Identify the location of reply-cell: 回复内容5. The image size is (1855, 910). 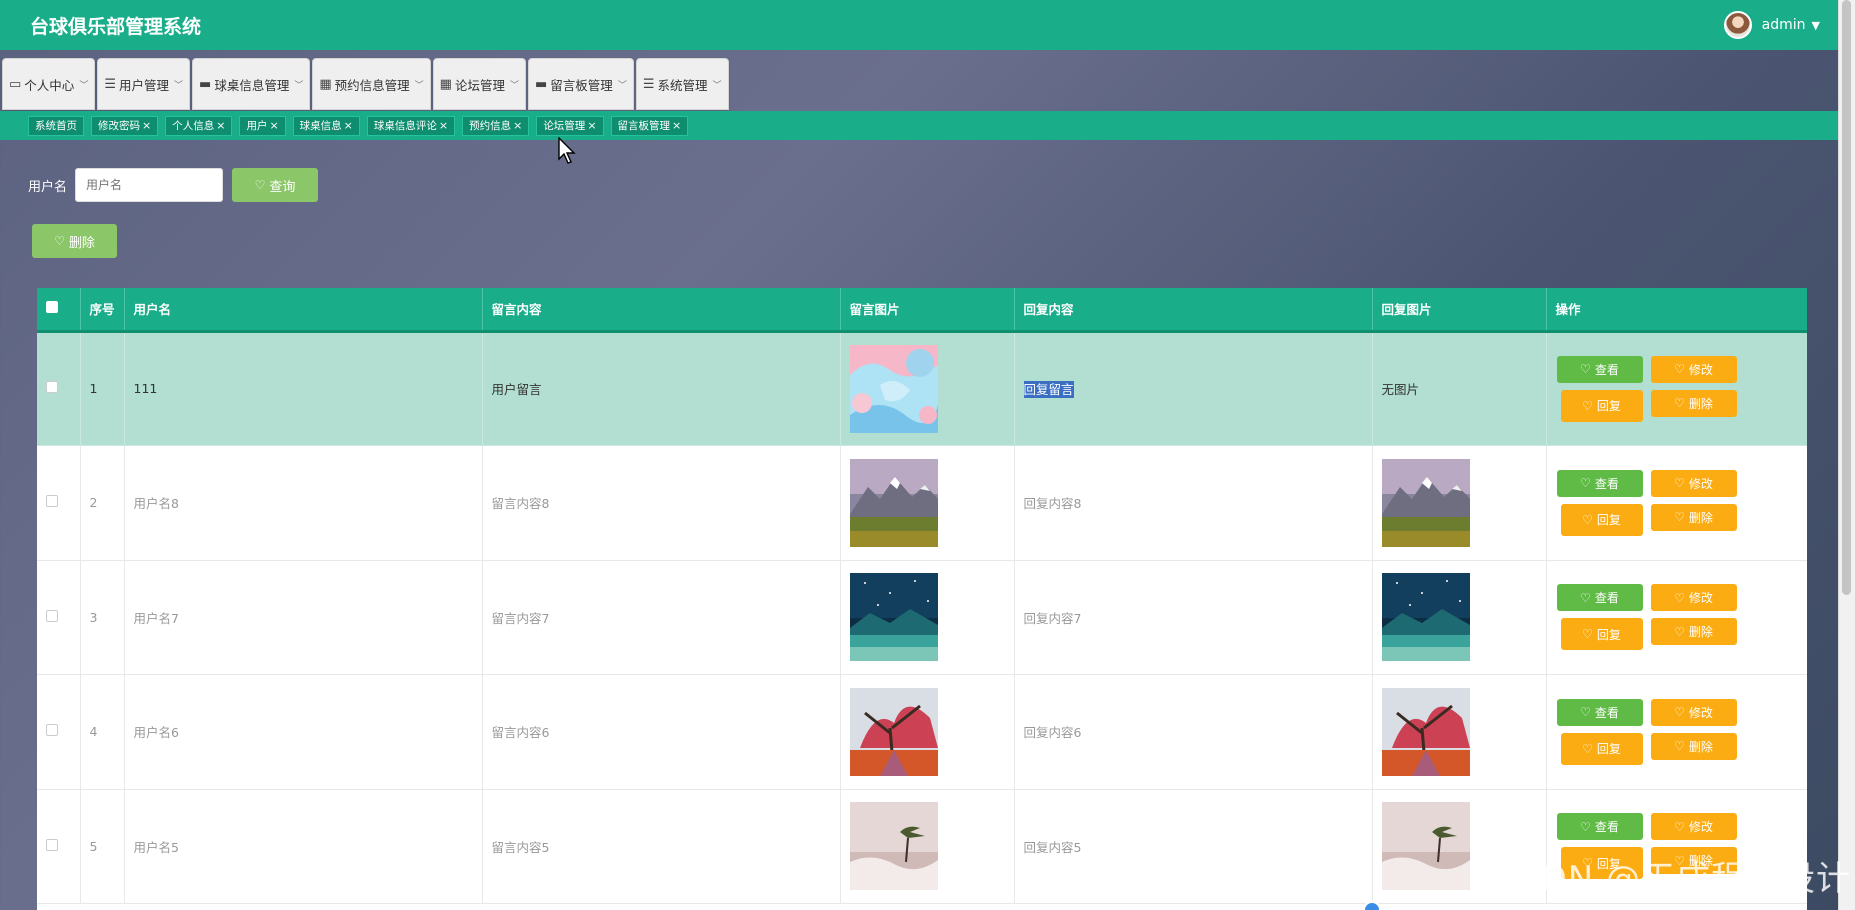
(1193, 846).